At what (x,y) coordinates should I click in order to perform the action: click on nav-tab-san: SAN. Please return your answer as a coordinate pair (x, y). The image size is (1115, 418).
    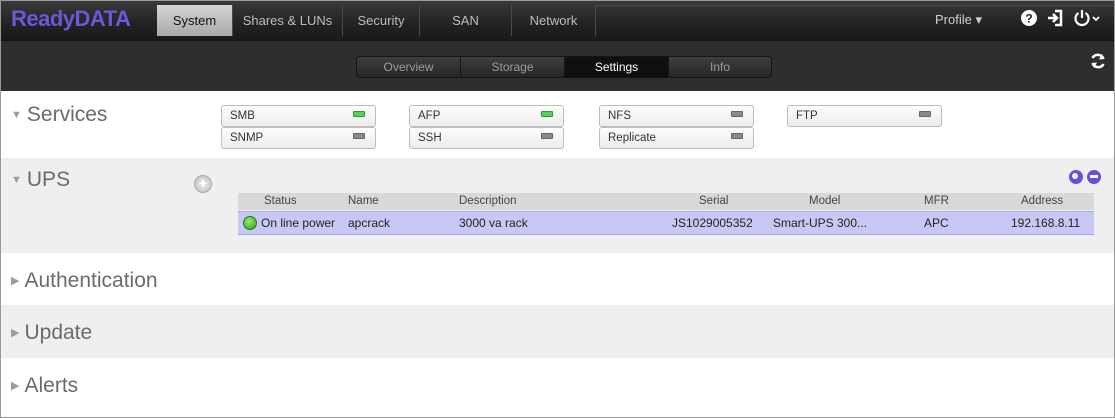
    Looking at the image, I should click on (466, 20).